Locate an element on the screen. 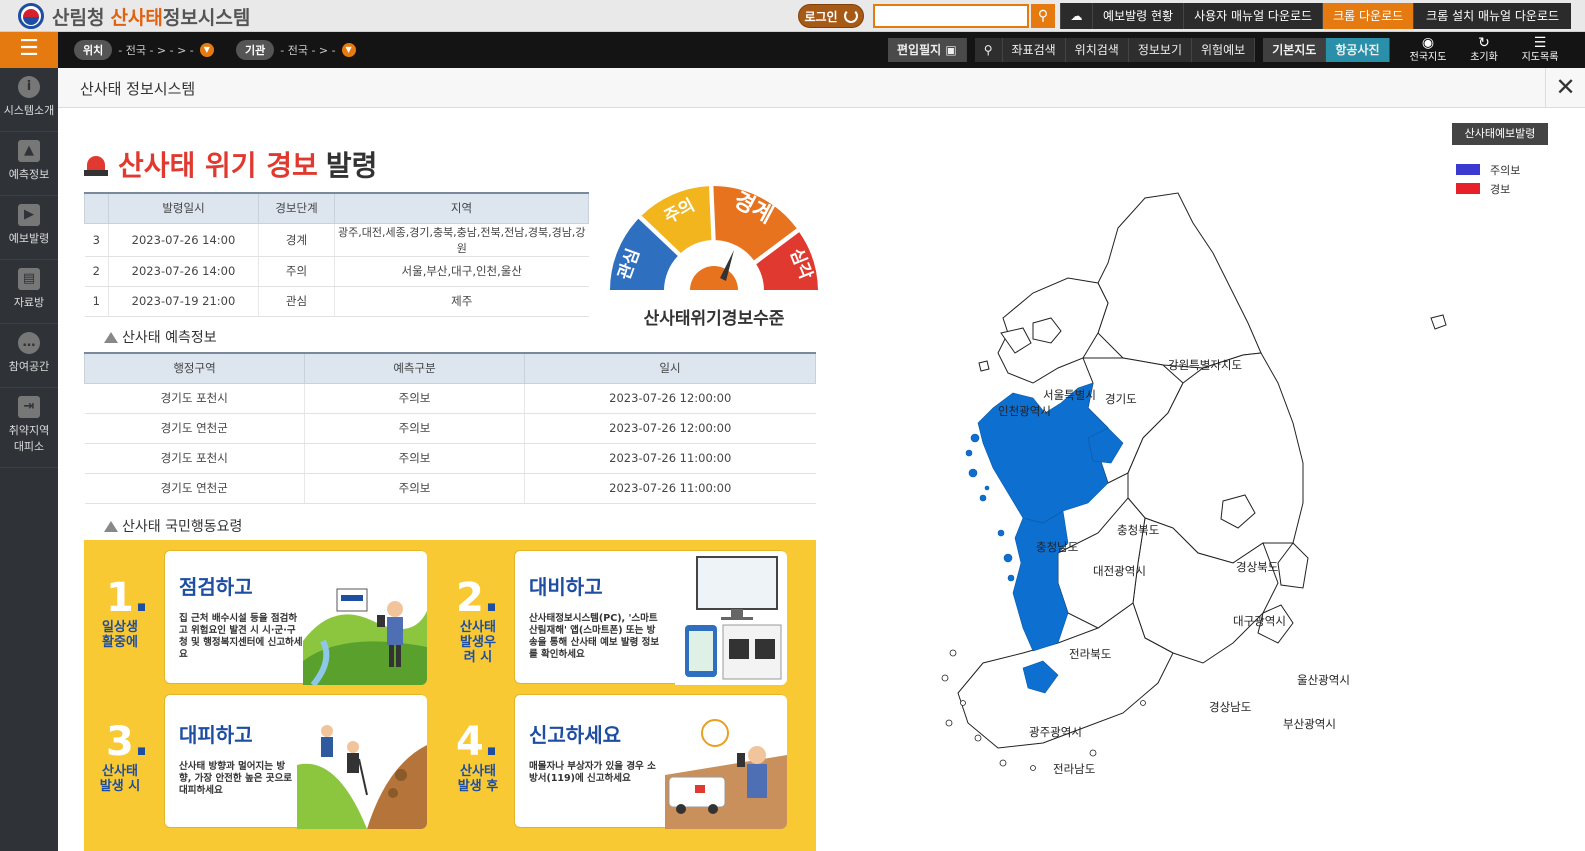  map-label: 강원특별자치도 is located at coordinates (1205, 365).